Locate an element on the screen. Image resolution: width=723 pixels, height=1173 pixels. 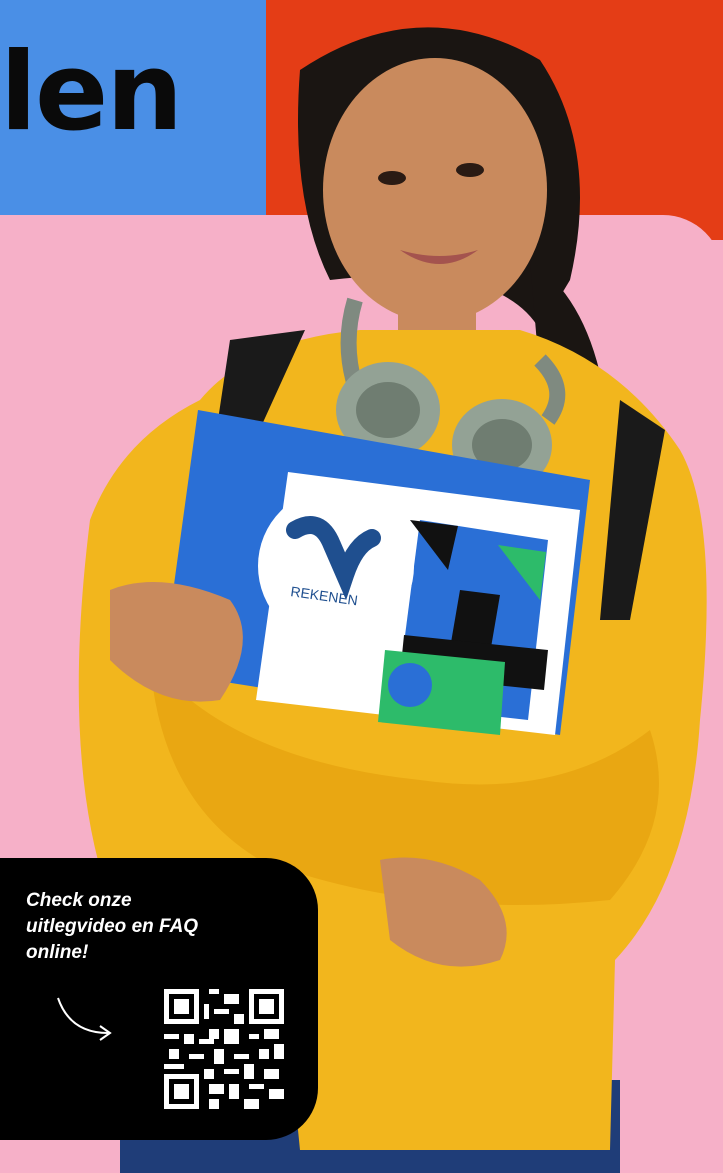
curved-arrow-icon is located at coordinates (84, 1019).